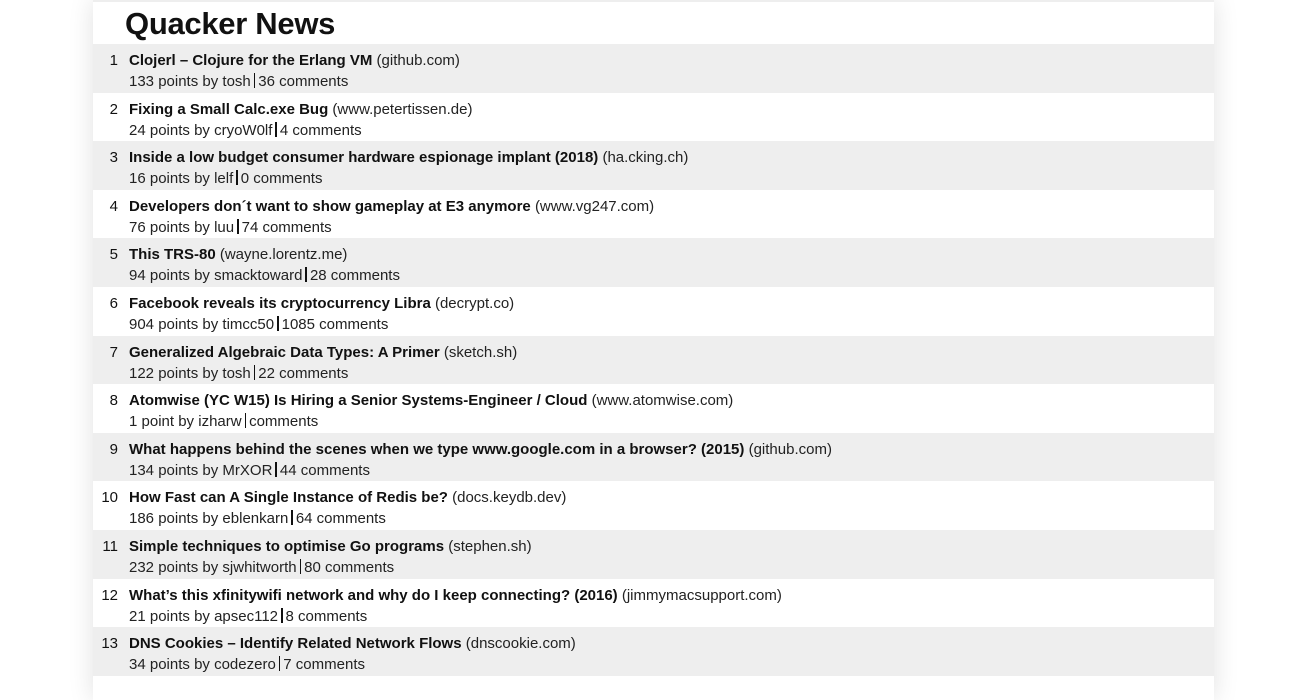 This screenshot has width=1306, height=700. What do you see at coordinates (250, 60) in the screenshot?
I see `story-title-link: Clojerl – Clojure for the Erlang VM` at bounding box center [250, 60].